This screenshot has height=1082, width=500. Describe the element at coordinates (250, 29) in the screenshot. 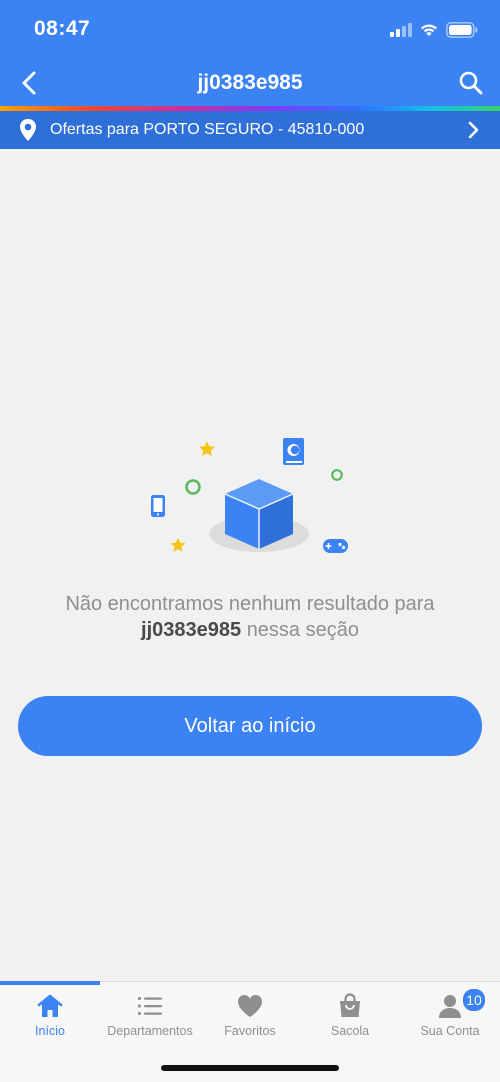

I see `status-bar: 08:47` at that location.